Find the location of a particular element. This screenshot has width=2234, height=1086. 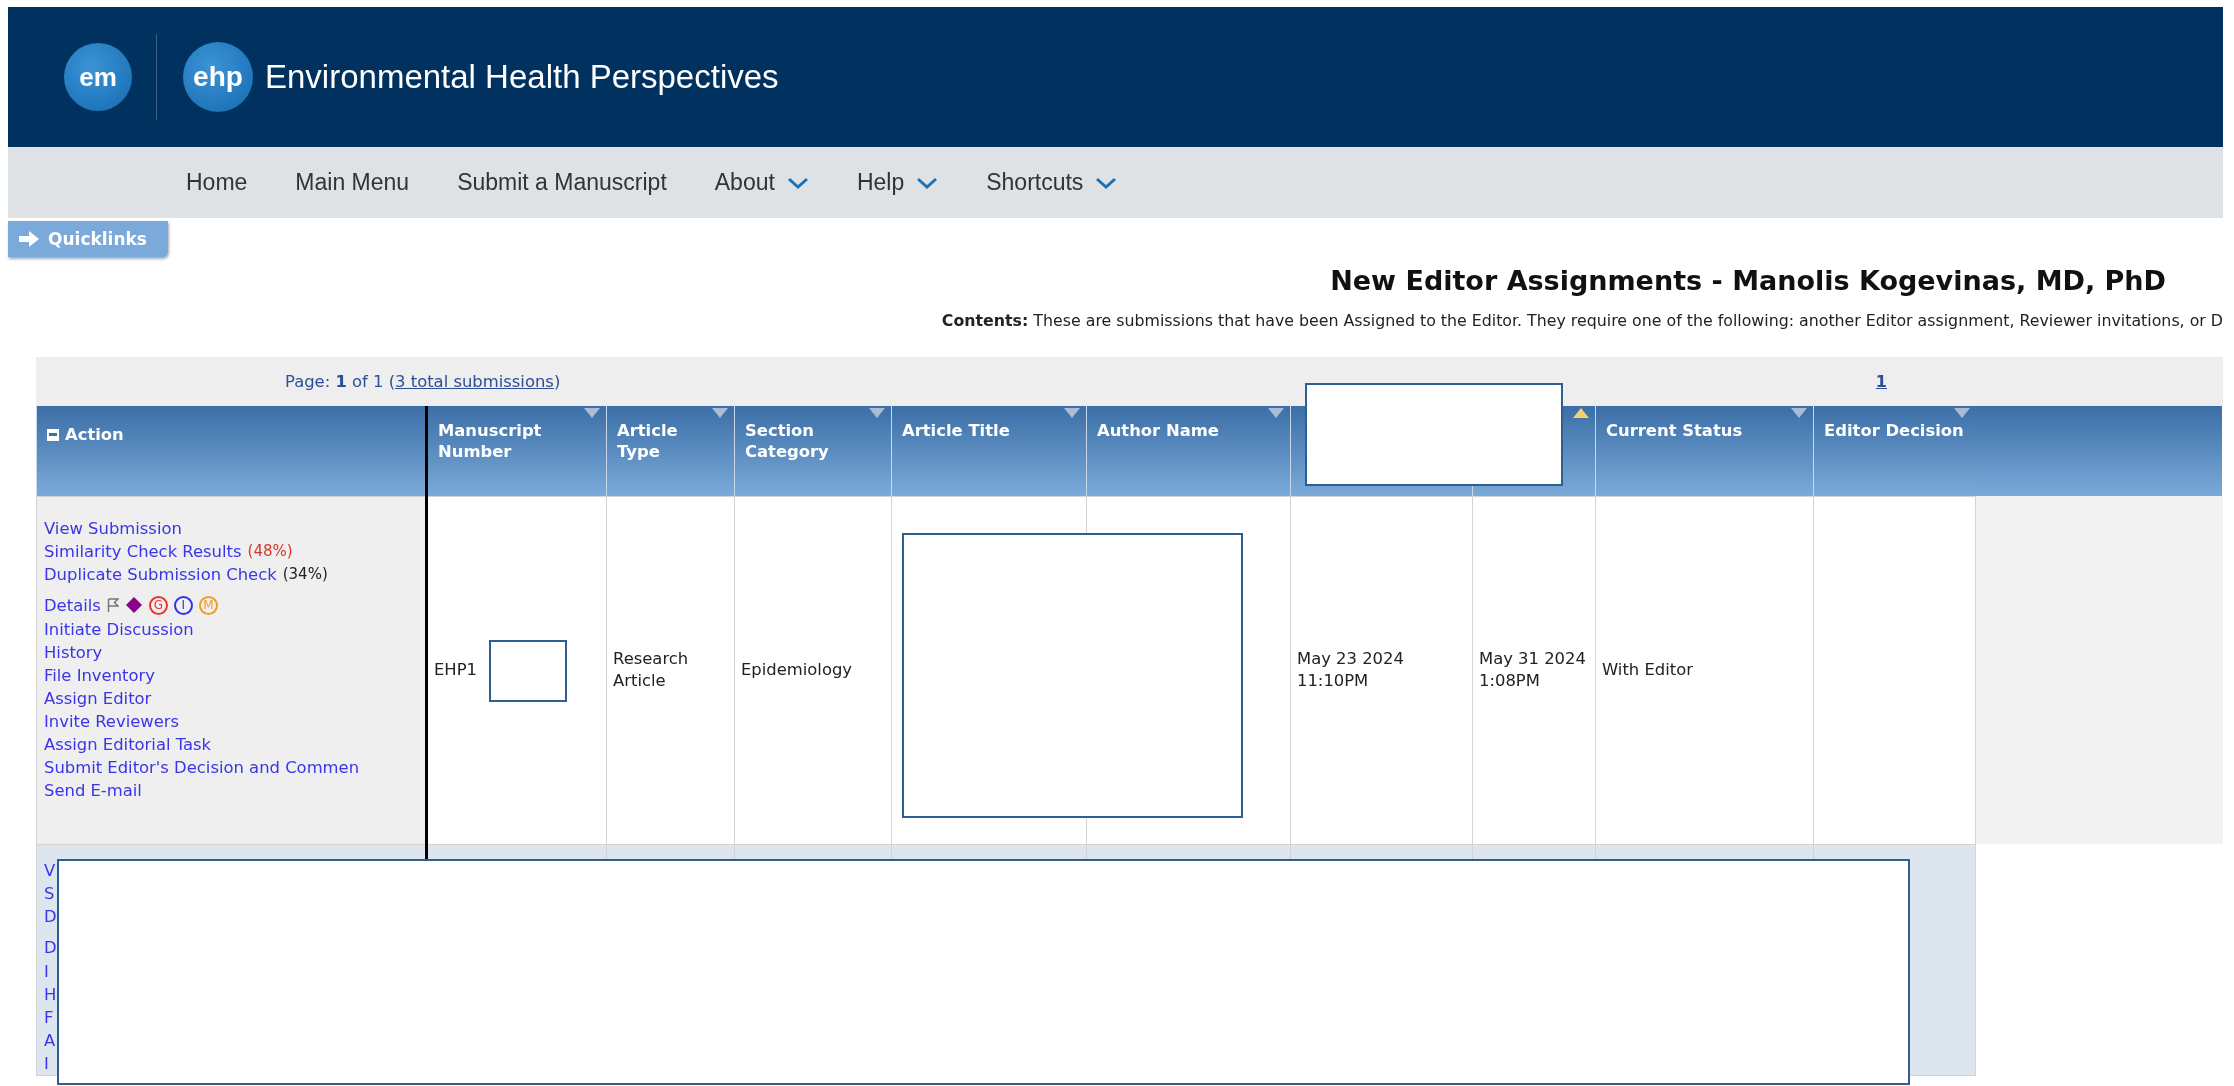

contents-text: Contents: These are submissions that have been Assigned to the Editor. They require one of the following: another Editor assignment, Reviewer invitations, or D is located at coordinates (1582, 320).